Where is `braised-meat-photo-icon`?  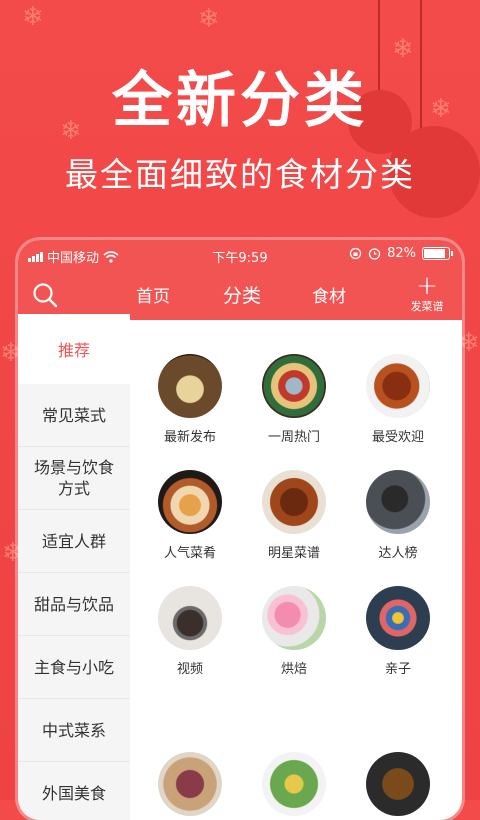
braised-meat-photo-icon is located at coordinates (398, 386).